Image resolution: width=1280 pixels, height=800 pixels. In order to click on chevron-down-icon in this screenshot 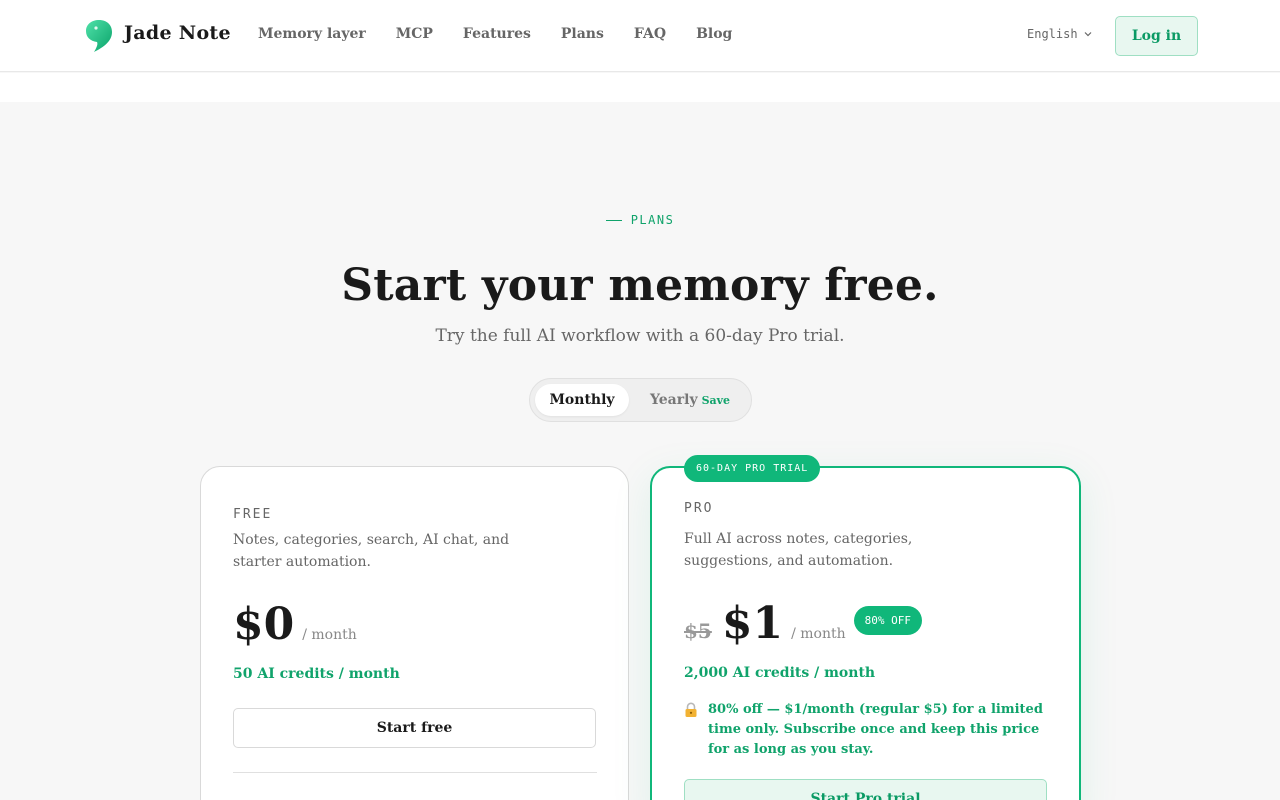, I will do `click(1088, 34)`.